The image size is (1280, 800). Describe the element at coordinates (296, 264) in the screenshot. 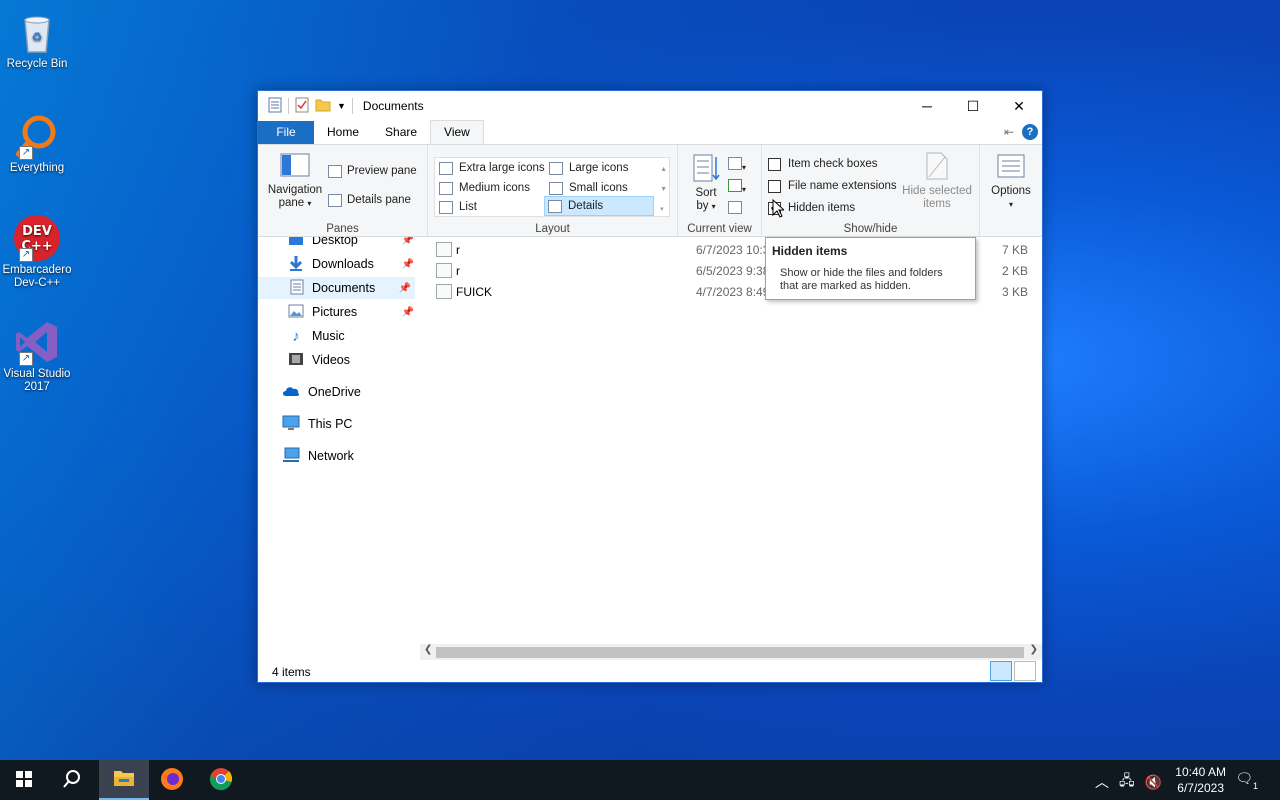

I see `downloads-icon` at that location.